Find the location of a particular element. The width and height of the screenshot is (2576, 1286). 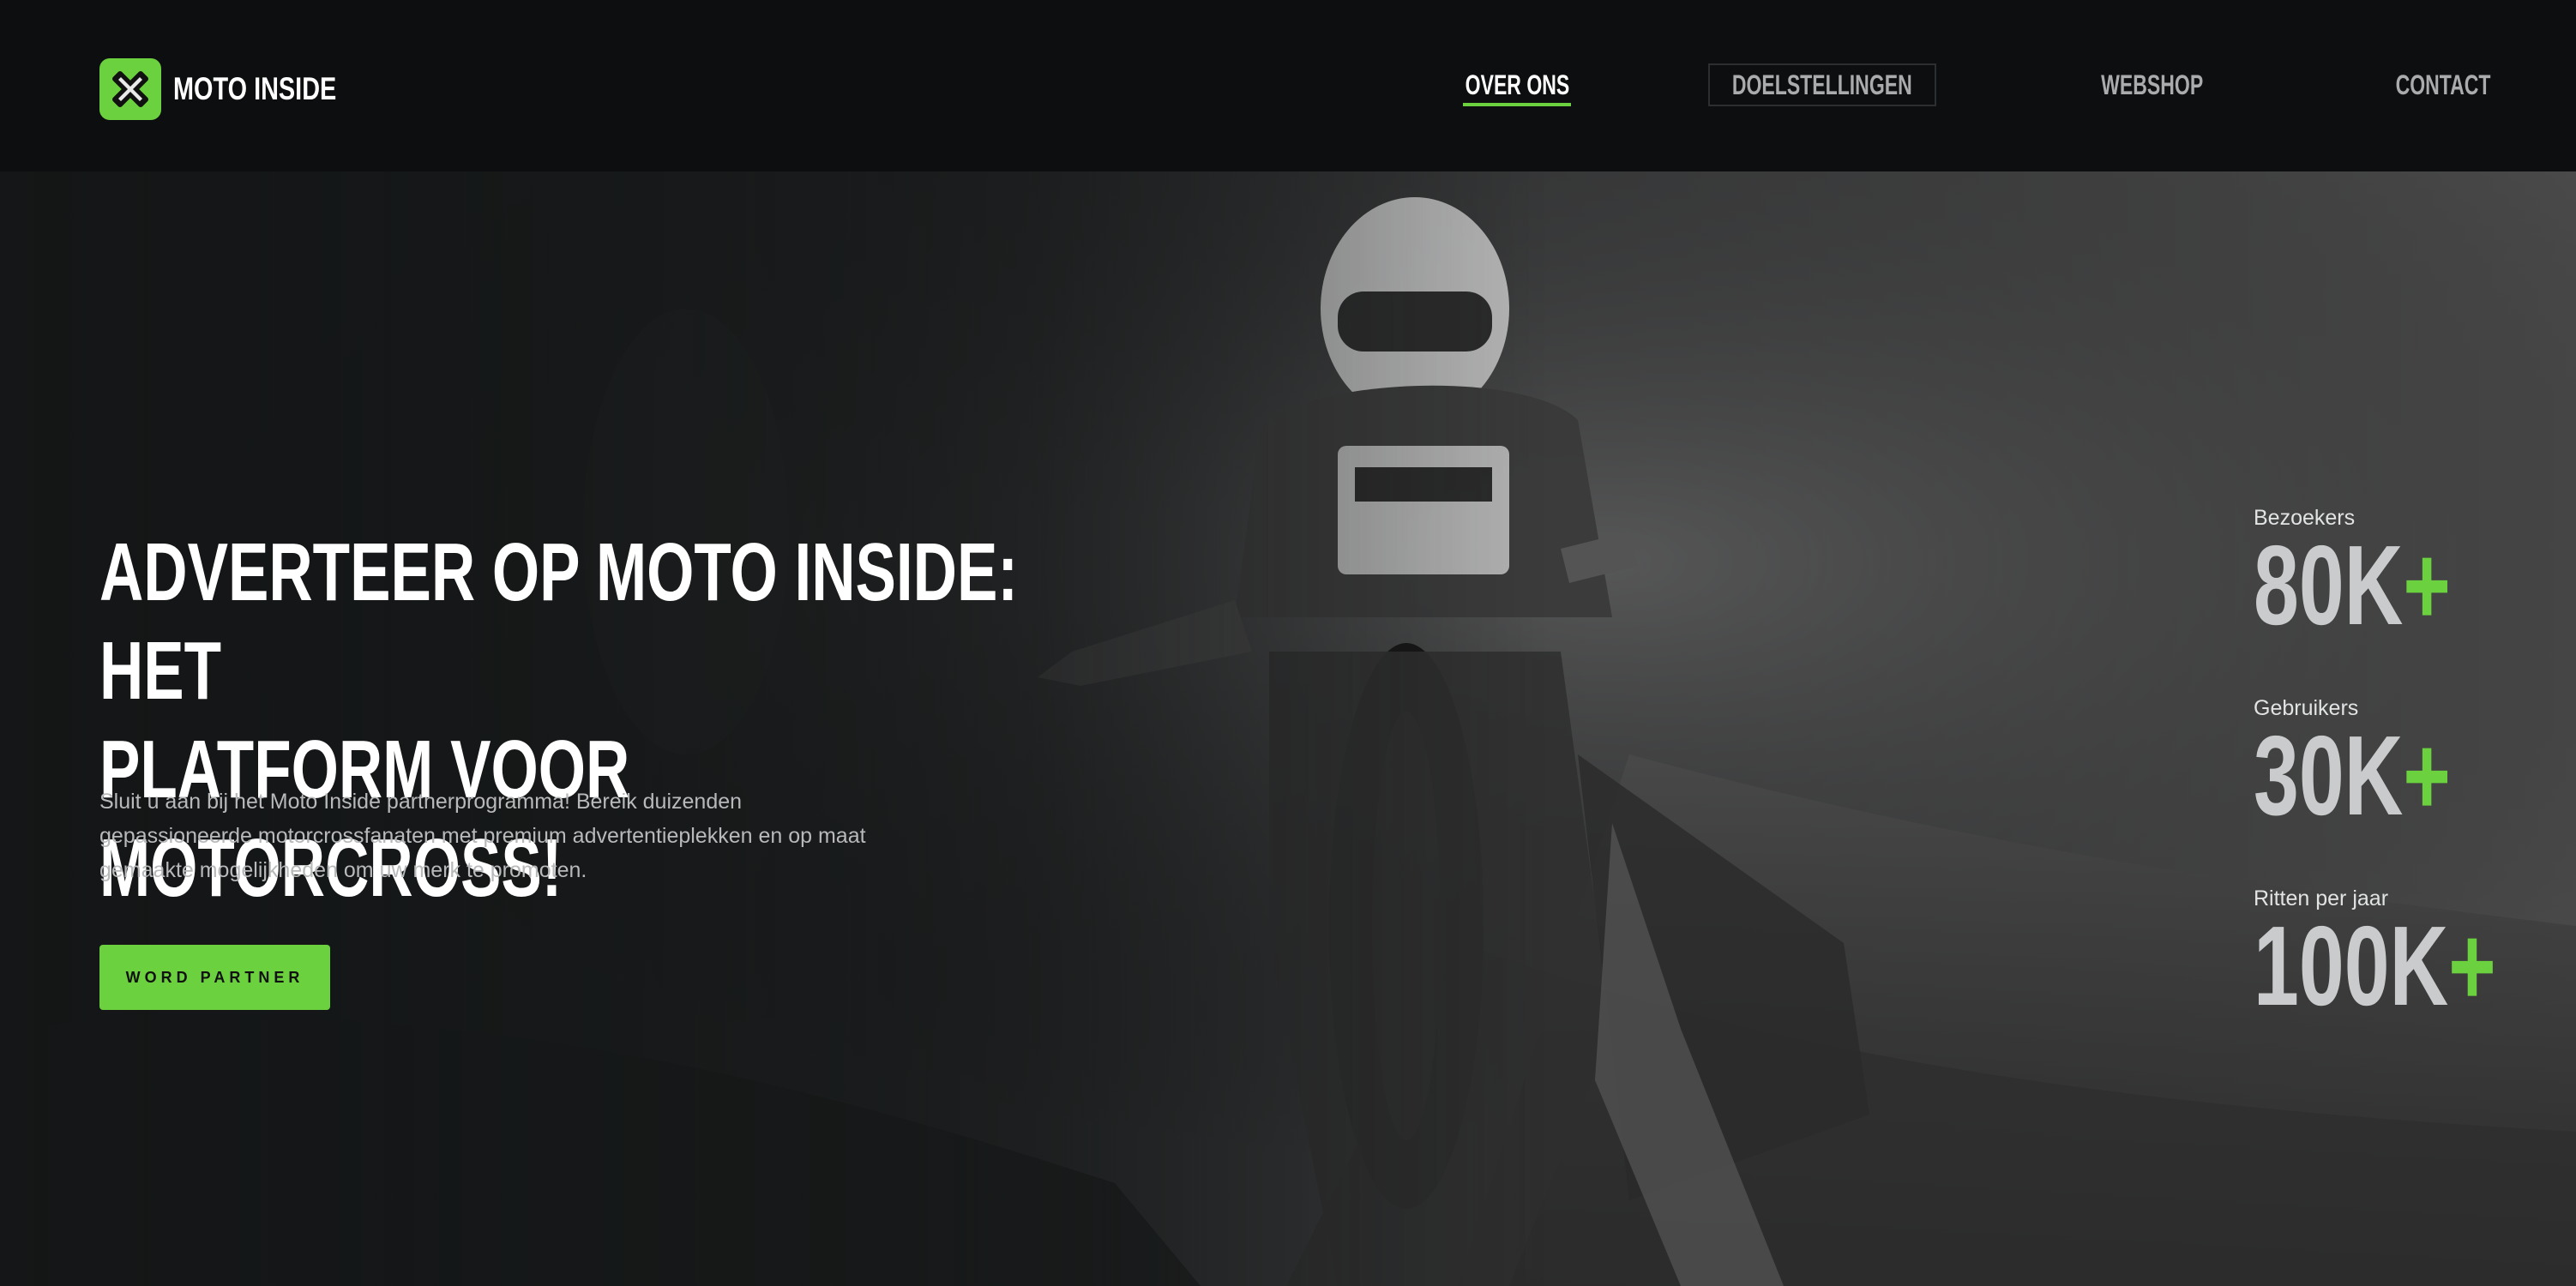

stat-ritten-per-jaar: Ritten per jaar 100K+ is located at coordinates (2415, 957).